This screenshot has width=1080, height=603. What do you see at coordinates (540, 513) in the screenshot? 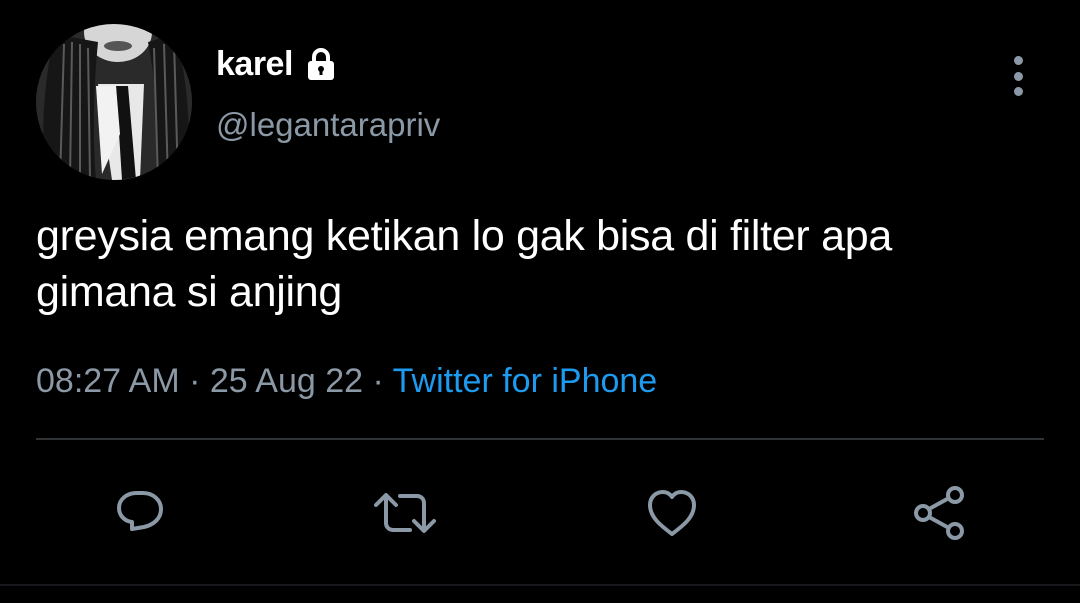
I see `action-bar` at bounding box center [540, 513].